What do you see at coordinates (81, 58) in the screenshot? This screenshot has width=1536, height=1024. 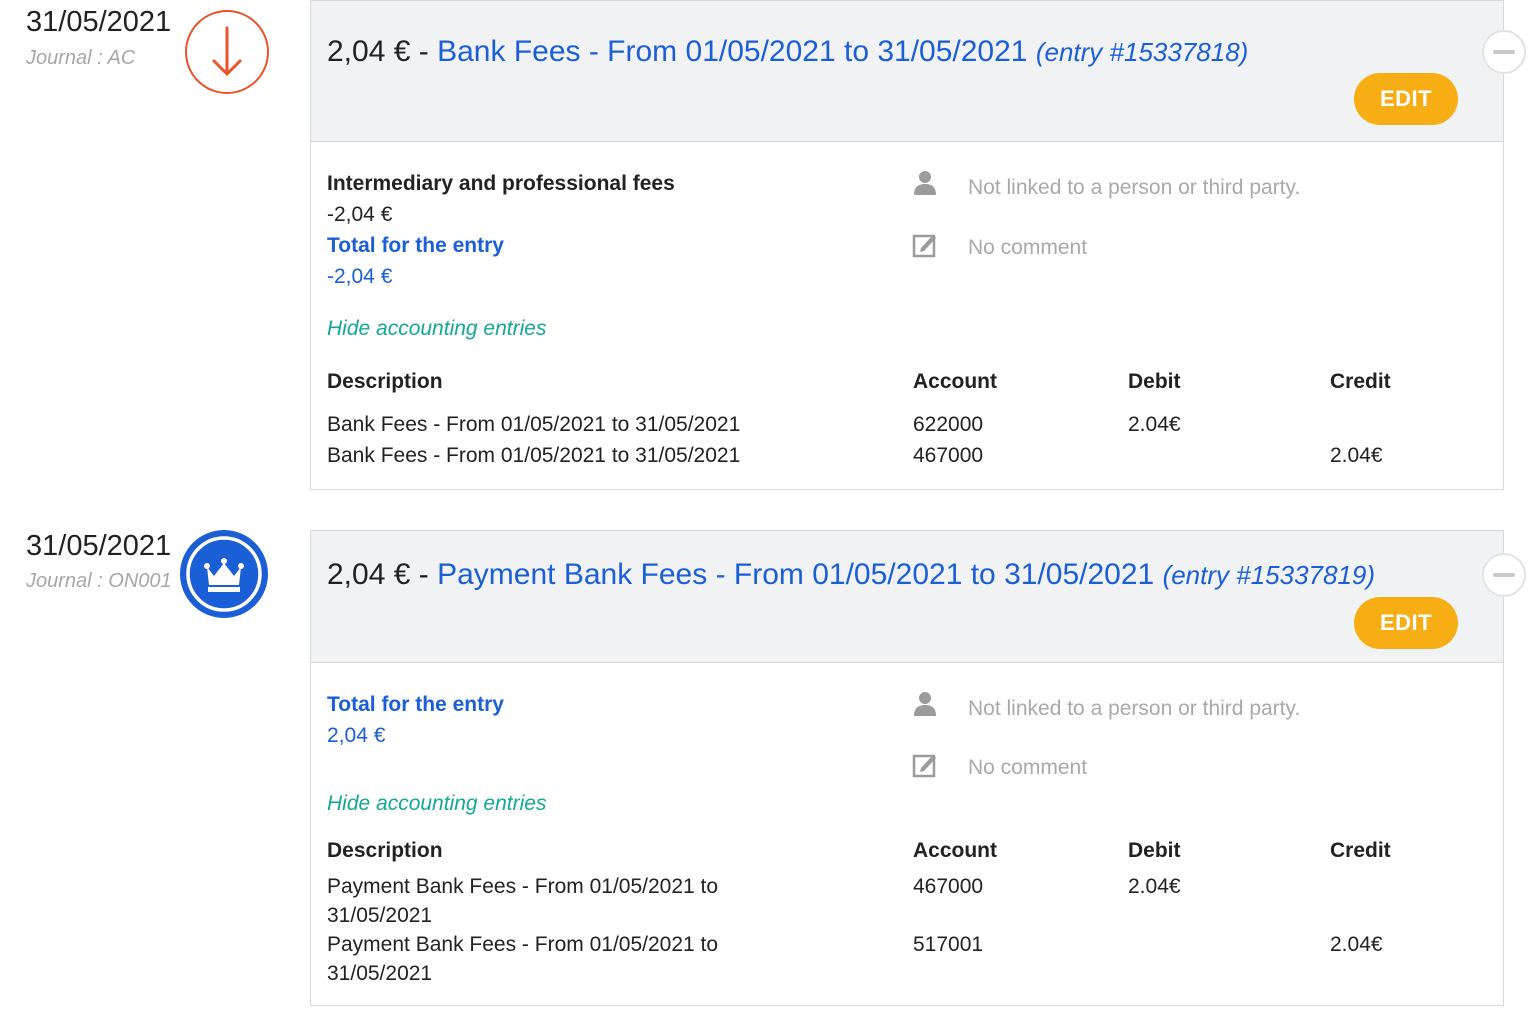 I see `journal-label: Journal : AC` at bounding box center [81, 58].